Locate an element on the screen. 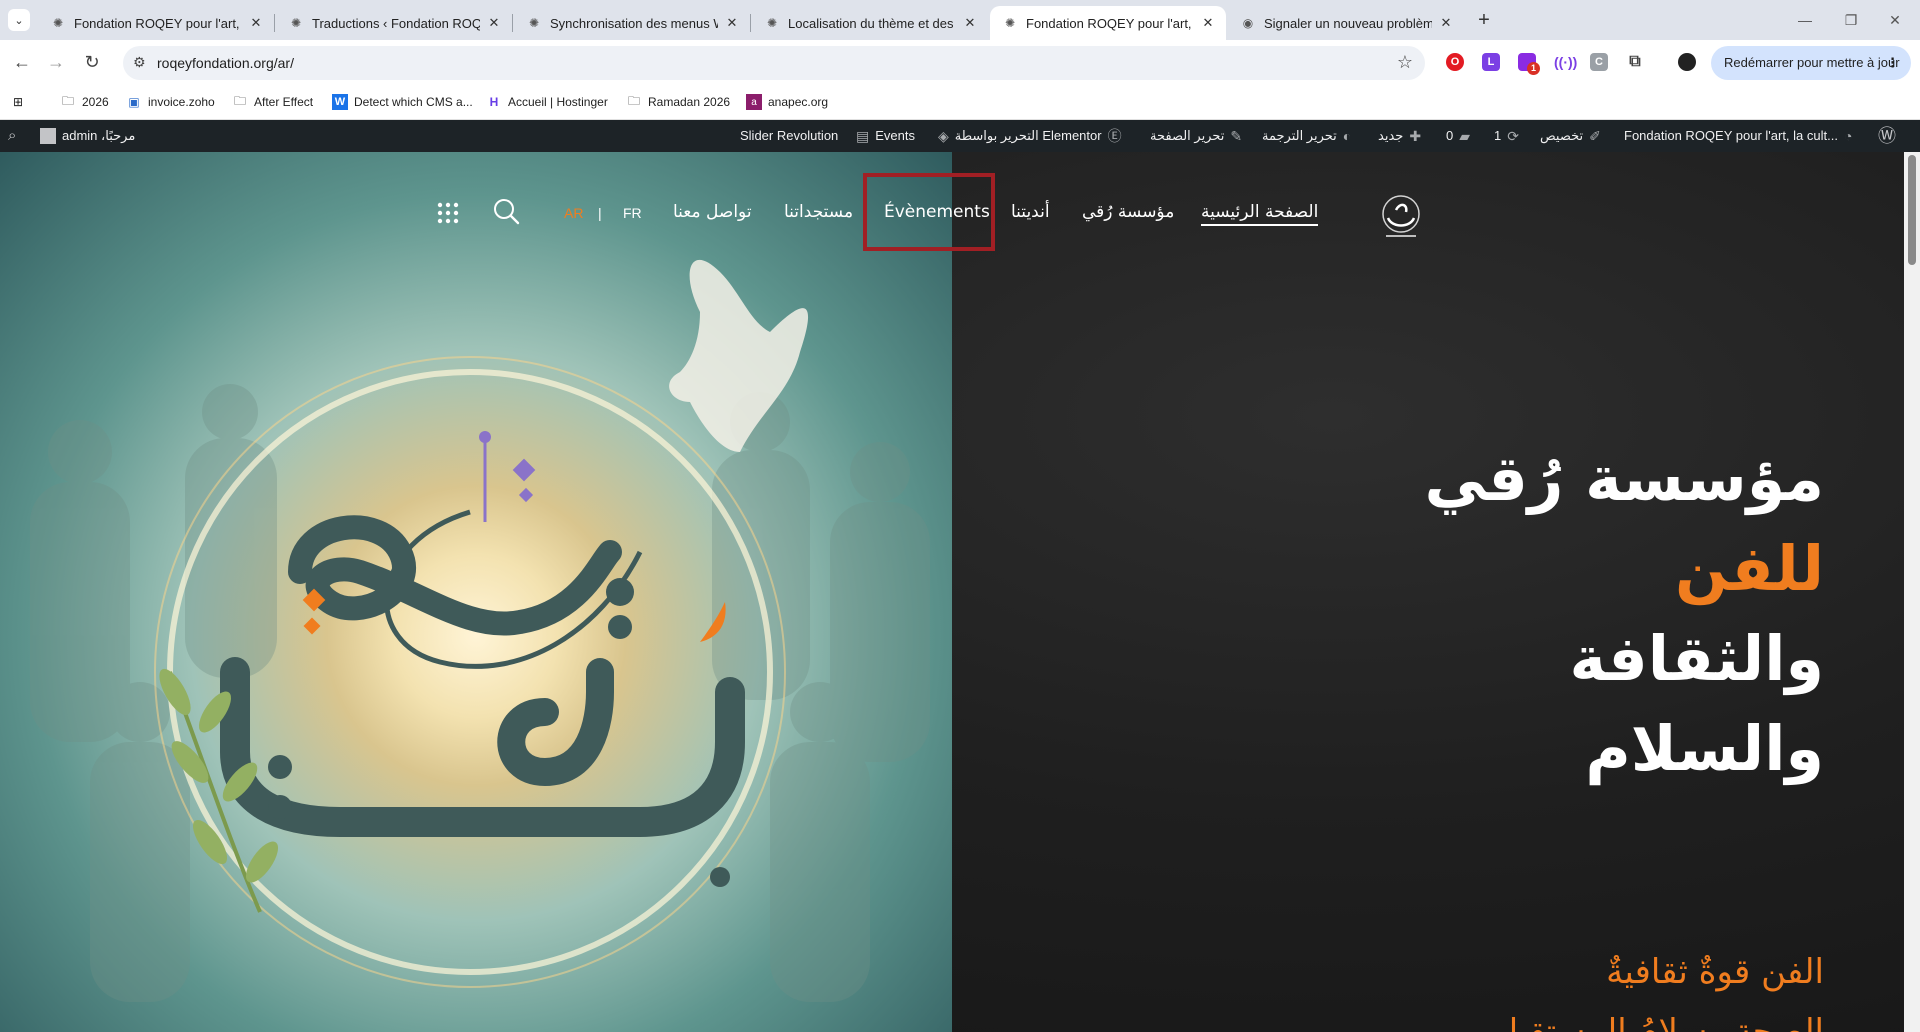  bookmark-star-icon: ☆ is located at coordinates (1405, 62).